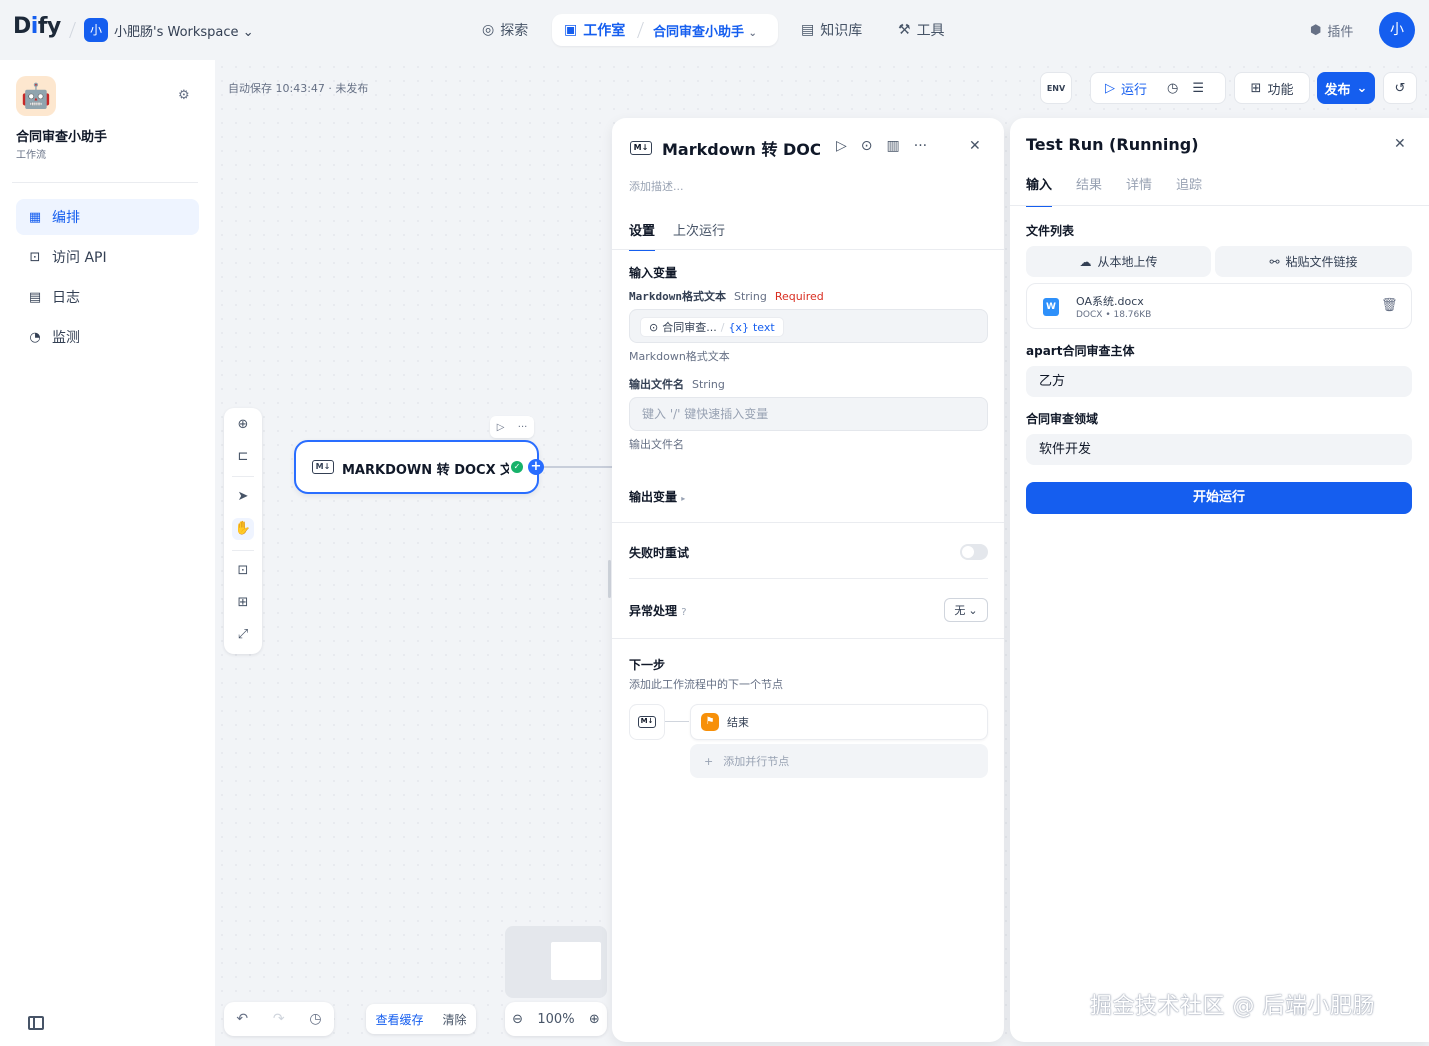 The width and height of the screenshot is (1429, 1046). I want to click on retry-label: 失败时重试, so click(659, 553).